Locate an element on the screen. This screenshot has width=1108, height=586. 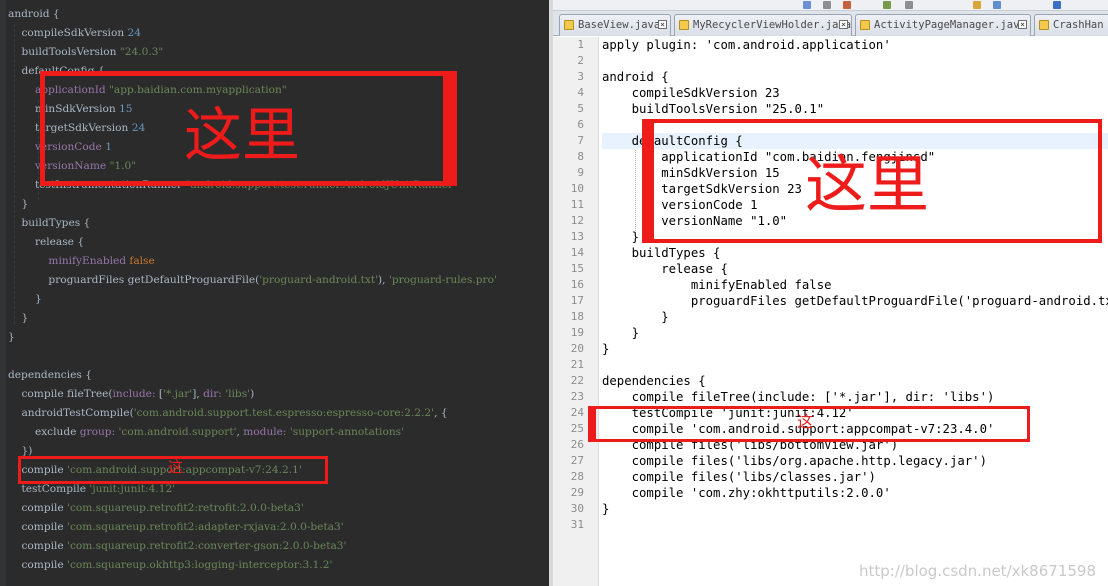
annotation-small-right: 这 is located at coordinates (805, 421).